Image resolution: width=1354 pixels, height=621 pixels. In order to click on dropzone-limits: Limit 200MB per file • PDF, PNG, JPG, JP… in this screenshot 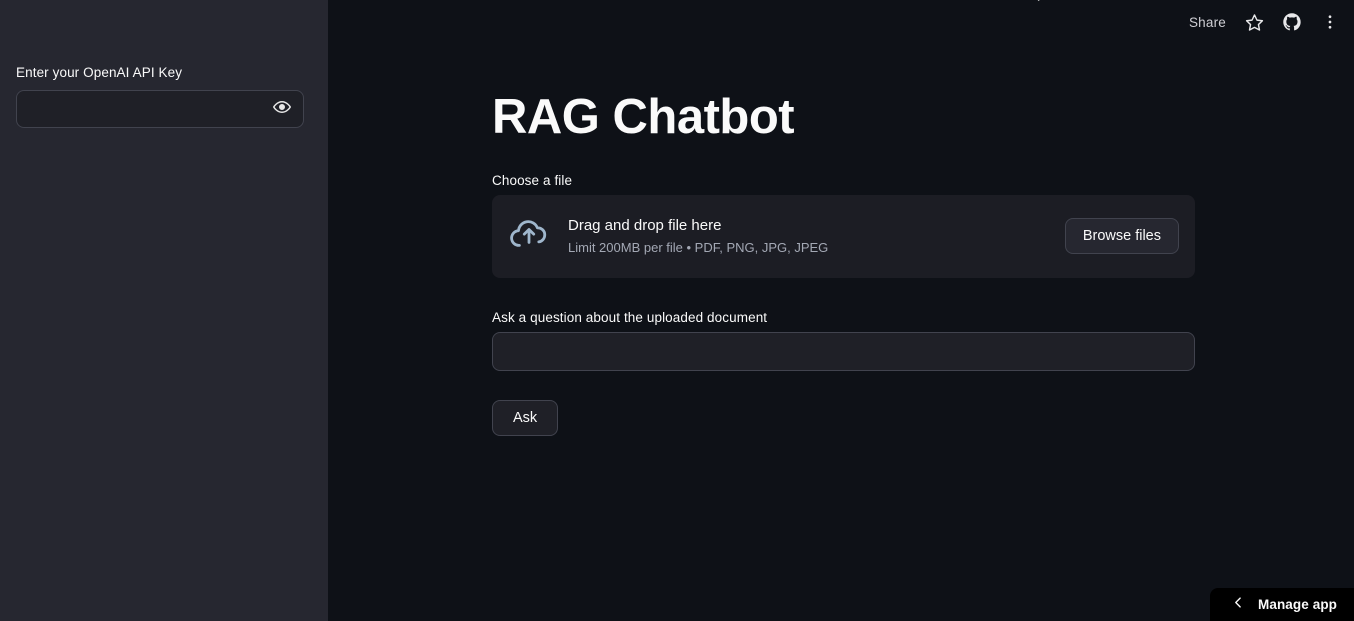, I will do `click(698, 248)`.